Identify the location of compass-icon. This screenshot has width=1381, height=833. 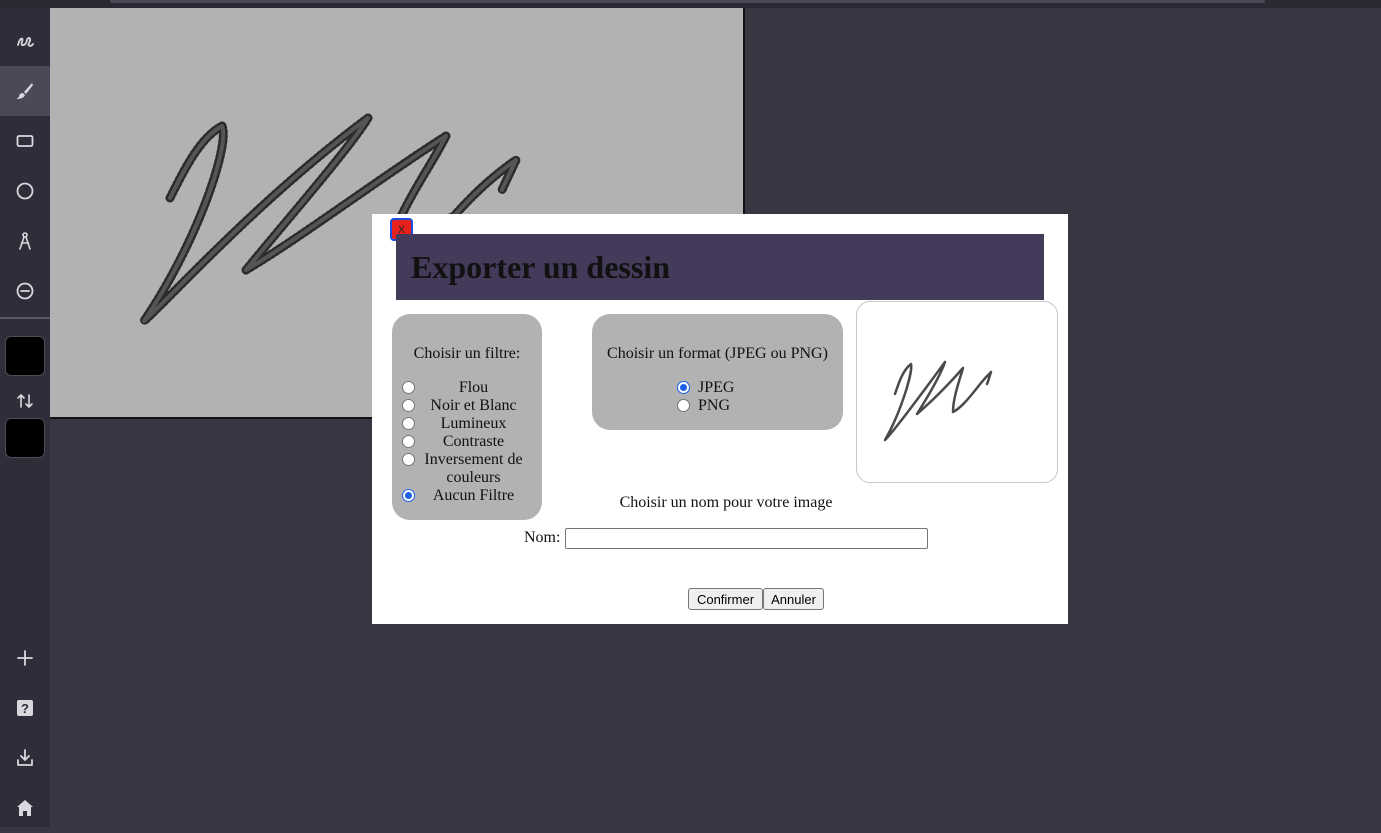
(25, 241).